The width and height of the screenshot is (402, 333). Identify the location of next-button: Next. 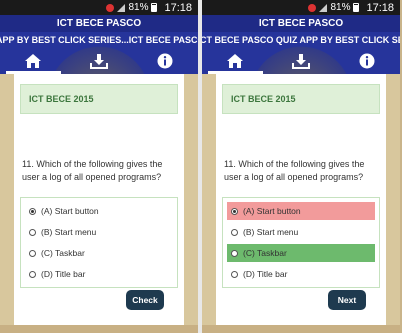
(347, 300).